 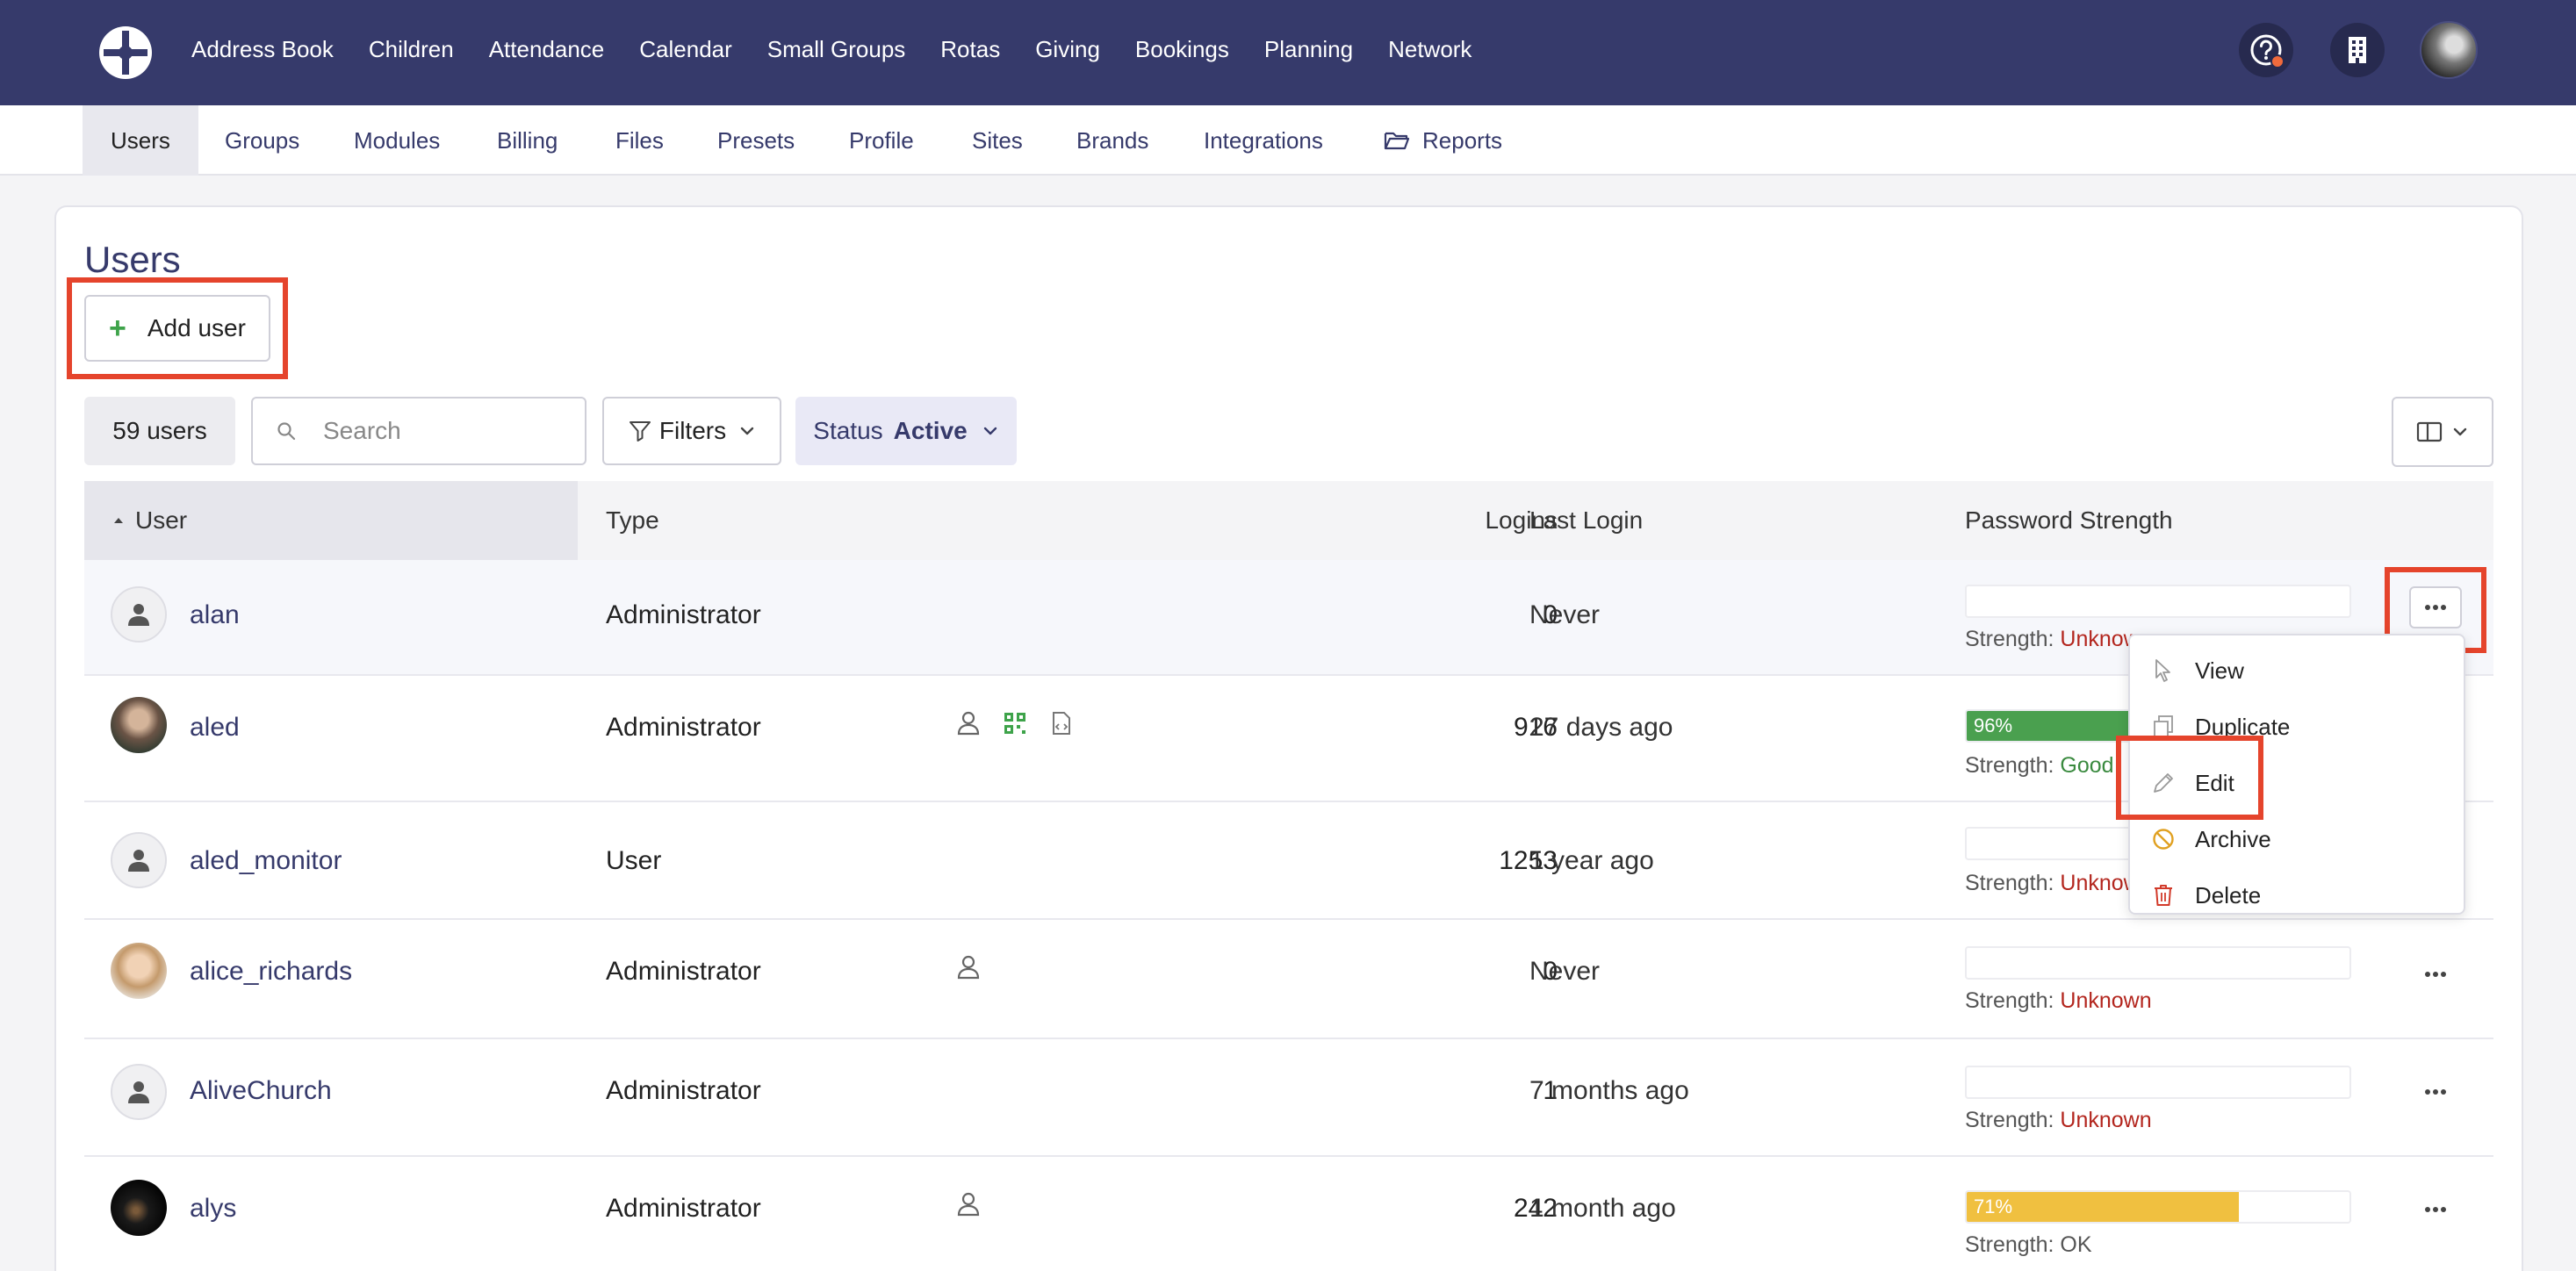 I want to click on nav-network: Network, so click(x=1429, y=49).